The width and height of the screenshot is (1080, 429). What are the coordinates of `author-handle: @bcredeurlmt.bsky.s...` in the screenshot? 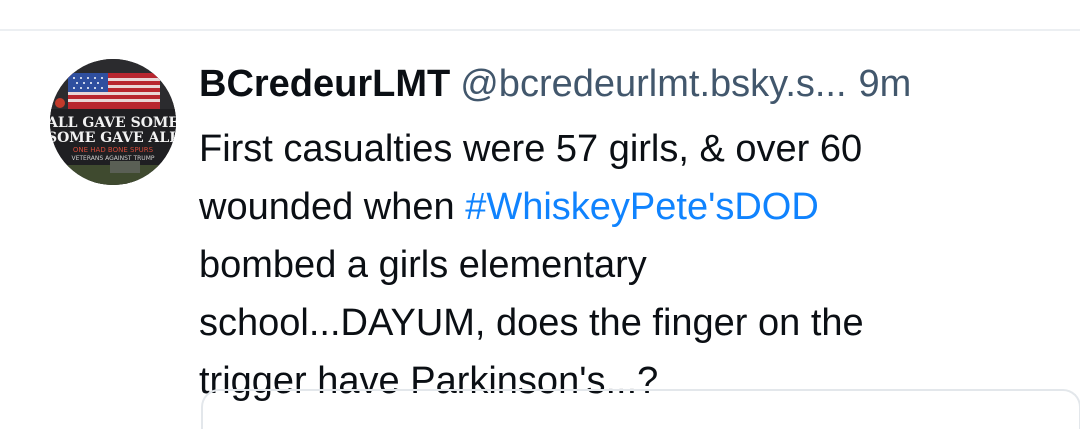 It's located at (653, 84).